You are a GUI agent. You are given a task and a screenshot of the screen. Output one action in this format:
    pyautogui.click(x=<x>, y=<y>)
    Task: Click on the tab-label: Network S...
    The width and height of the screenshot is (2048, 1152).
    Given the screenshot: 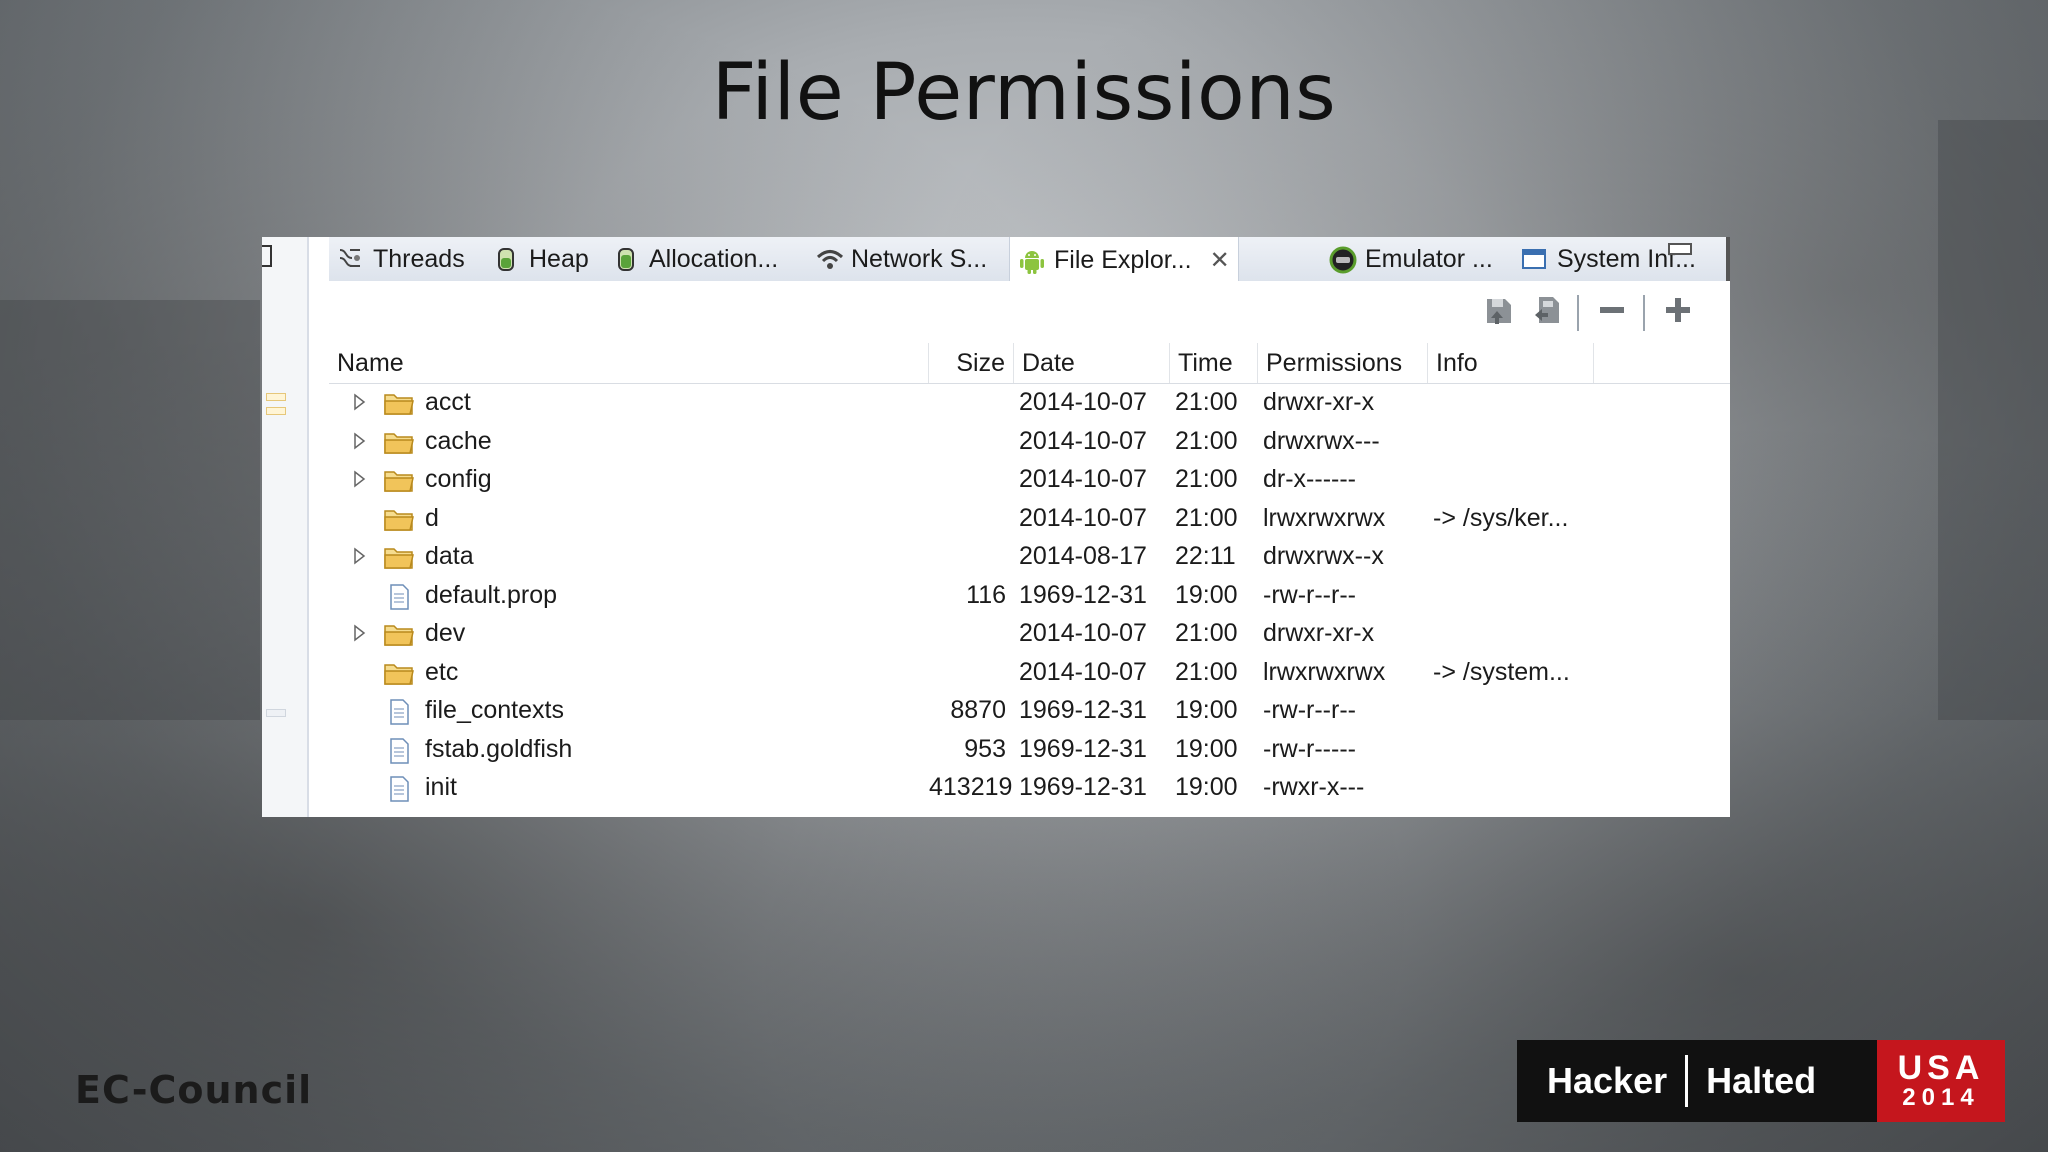 What is the action you would take?
    pyautogui.click(x=919, y=258)
    